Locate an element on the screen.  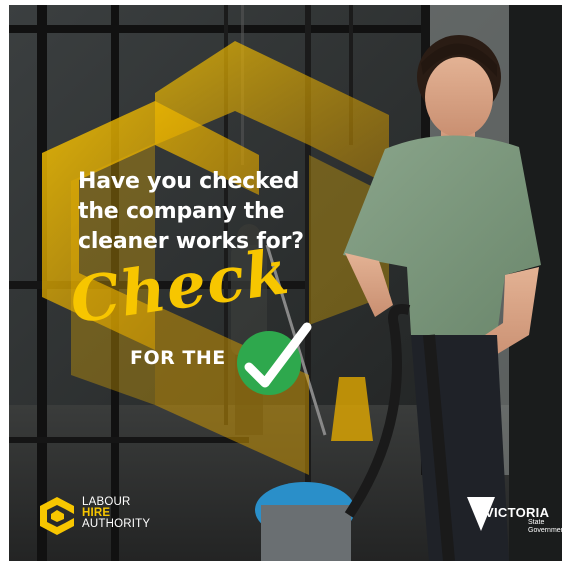
headline-line-2: the company the is located at coordinates (181, 211).